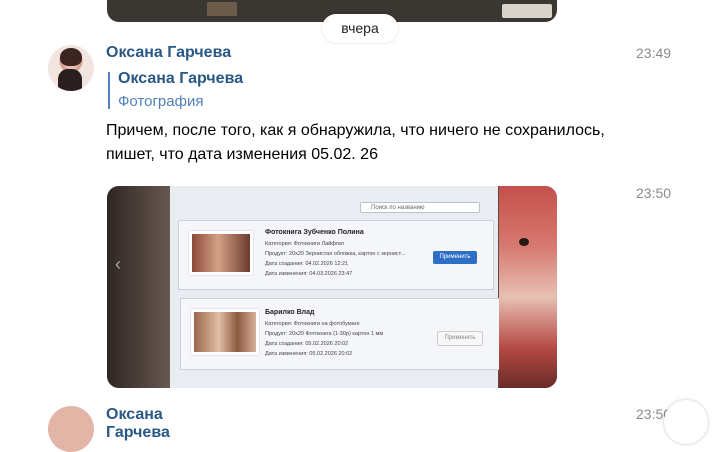  Describe the element at coordinates (290, 312) in the screenshot. I see `photo-card-title: Барилко Влад` at that location.